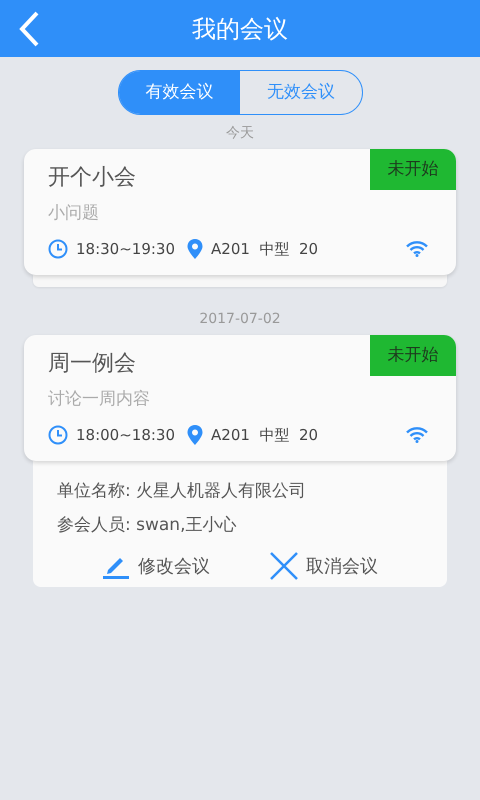  What do you see at coordinates (284, 566) in the screenshot?
I see `close-icon` at bounding box center [284, 566].